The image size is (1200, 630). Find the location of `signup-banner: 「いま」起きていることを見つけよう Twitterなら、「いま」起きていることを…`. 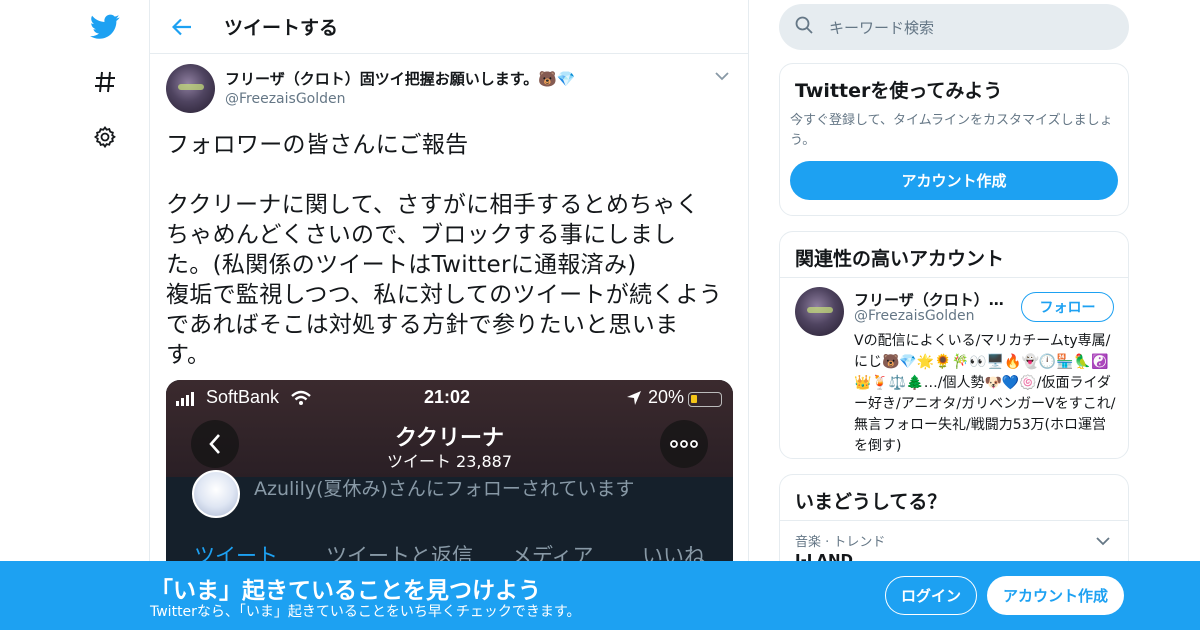

signup-banner: 「いま」起きていることを見つけよう Twitterなら、「いま」起きていることを… is located at coordinates (600, 595).